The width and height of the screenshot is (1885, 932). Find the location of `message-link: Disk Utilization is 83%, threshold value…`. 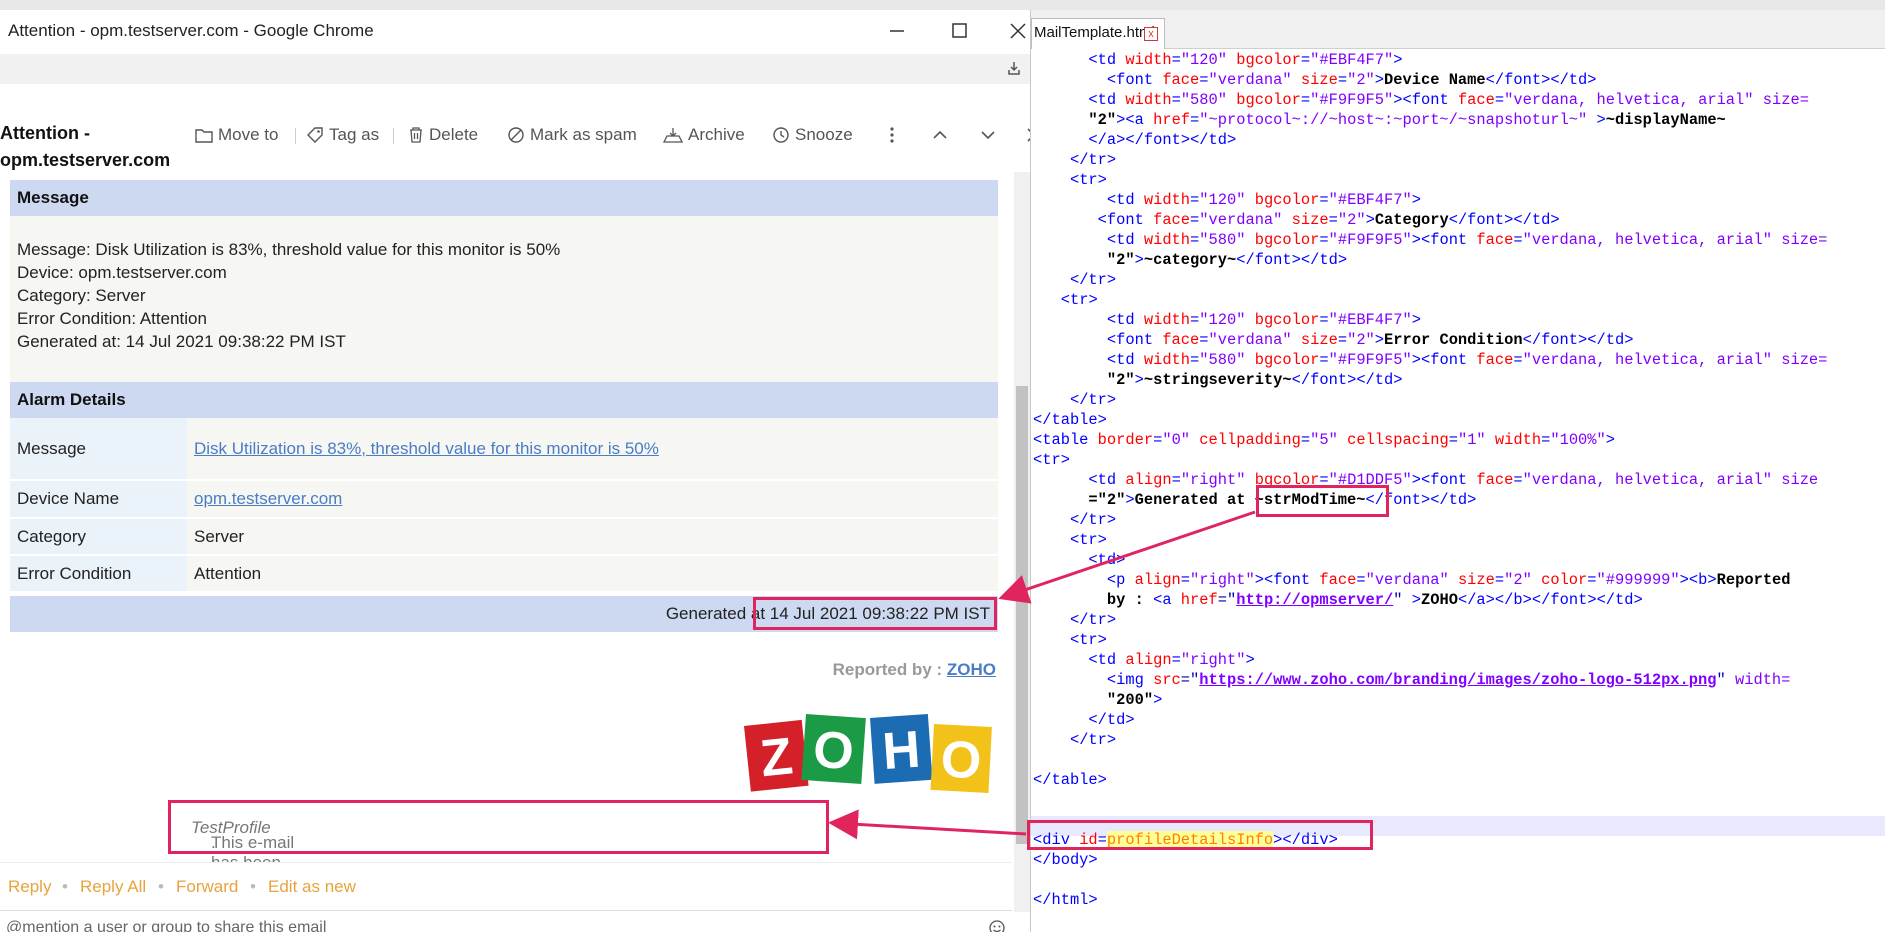

message-link: Disk Utilization is 83%, threshold value… is located at coordinates (426, 448).